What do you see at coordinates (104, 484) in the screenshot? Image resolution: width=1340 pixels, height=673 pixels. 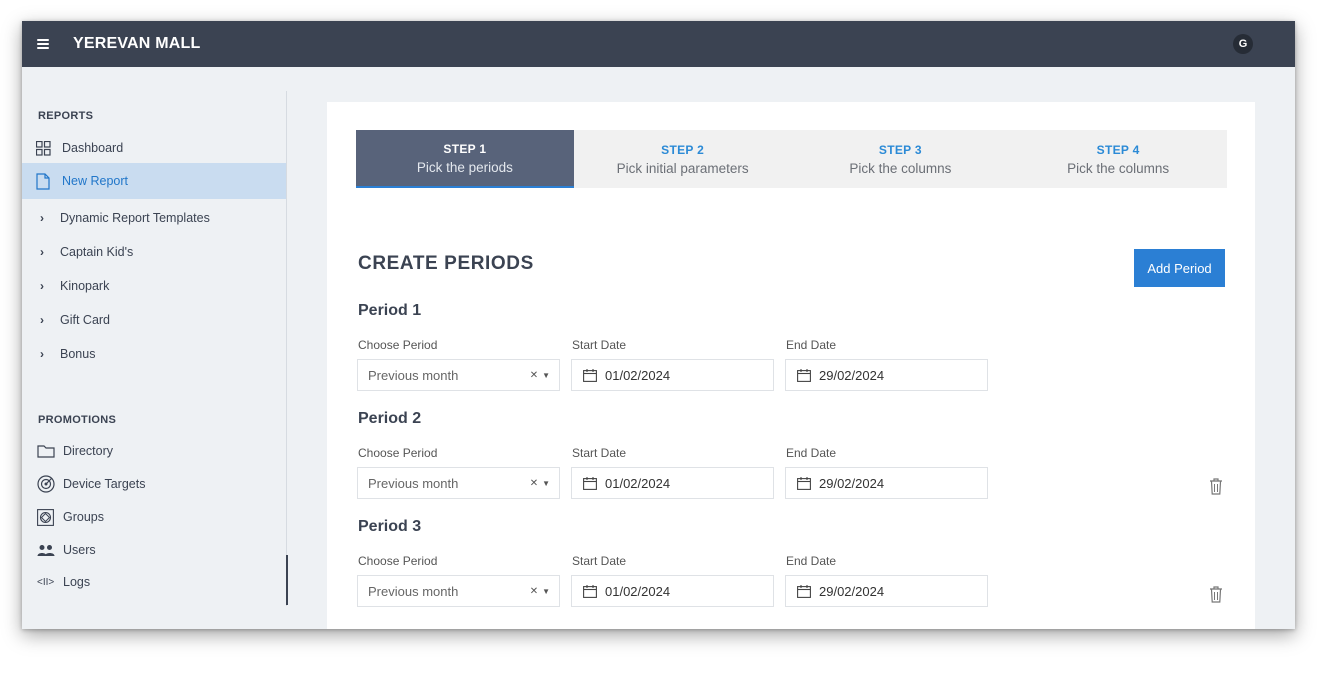 I see `sidebar-item-label: Device Targets` at bounding box center [104, 484].